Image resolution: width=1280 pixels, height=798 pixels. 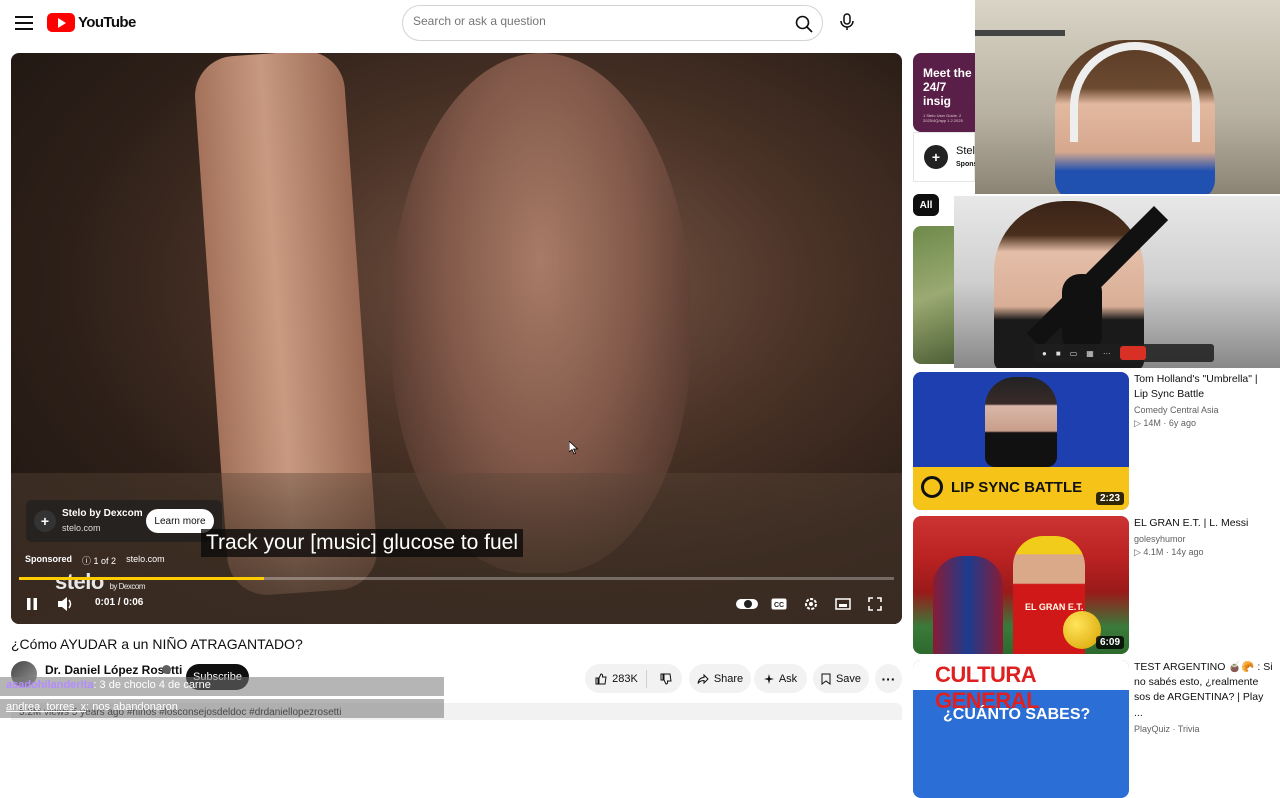 I want to click on ask-label: Ask, so click(x=788, y=678).